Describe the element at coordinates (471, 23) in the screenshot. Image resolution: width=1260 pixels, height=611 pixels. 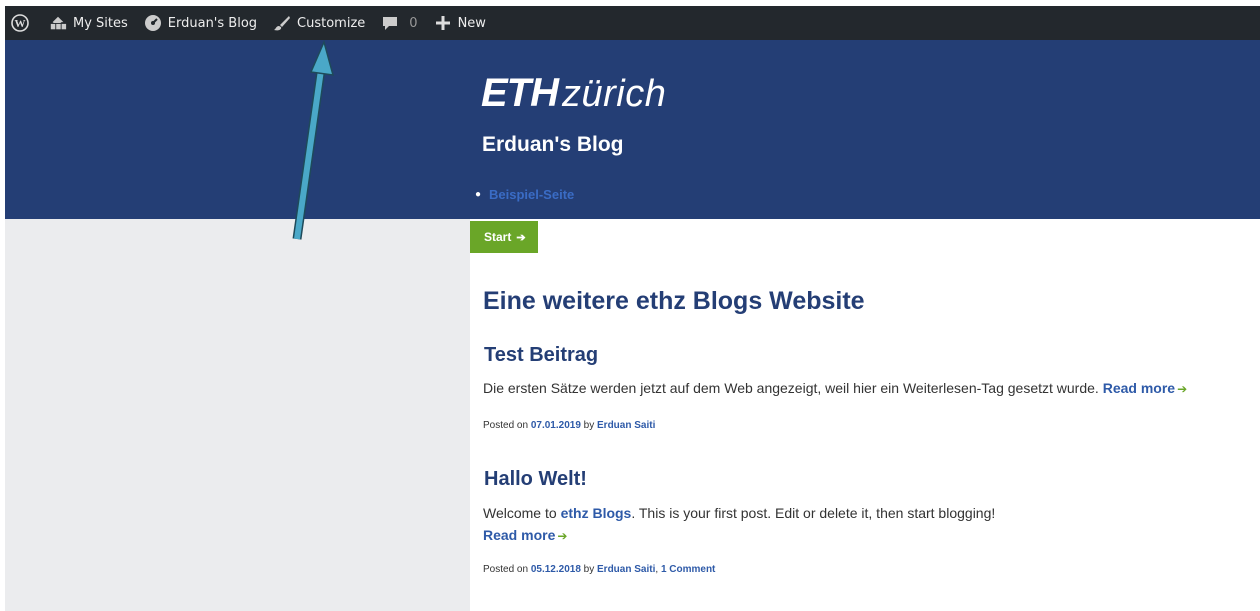
I see `new-label: New` at that location.